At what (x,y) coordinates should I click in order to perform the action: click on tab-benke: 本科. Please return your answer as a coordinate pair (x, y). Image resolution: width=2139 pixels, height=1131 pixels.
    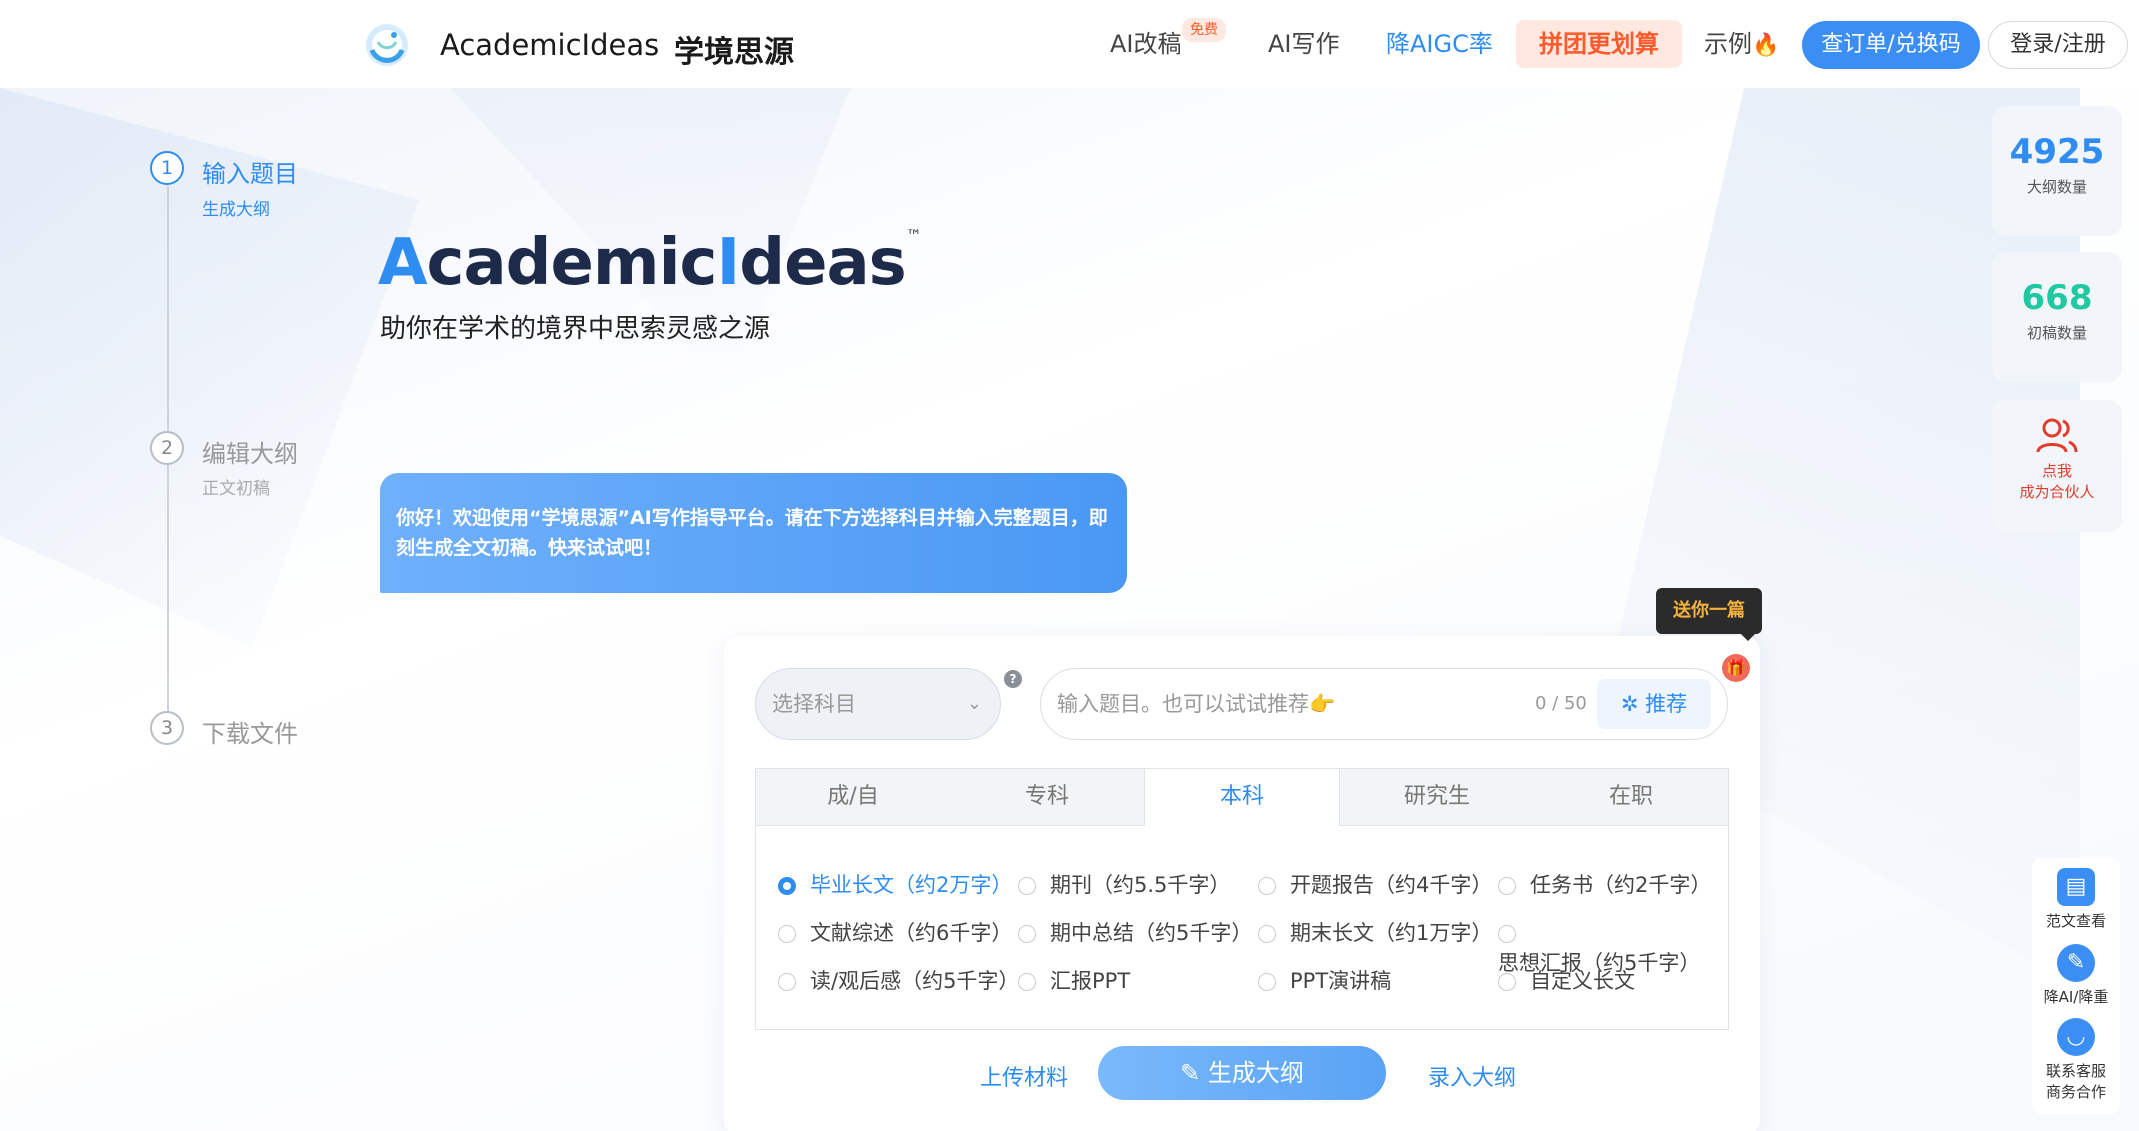
    Looking at the image, I should click on (1242, 798).